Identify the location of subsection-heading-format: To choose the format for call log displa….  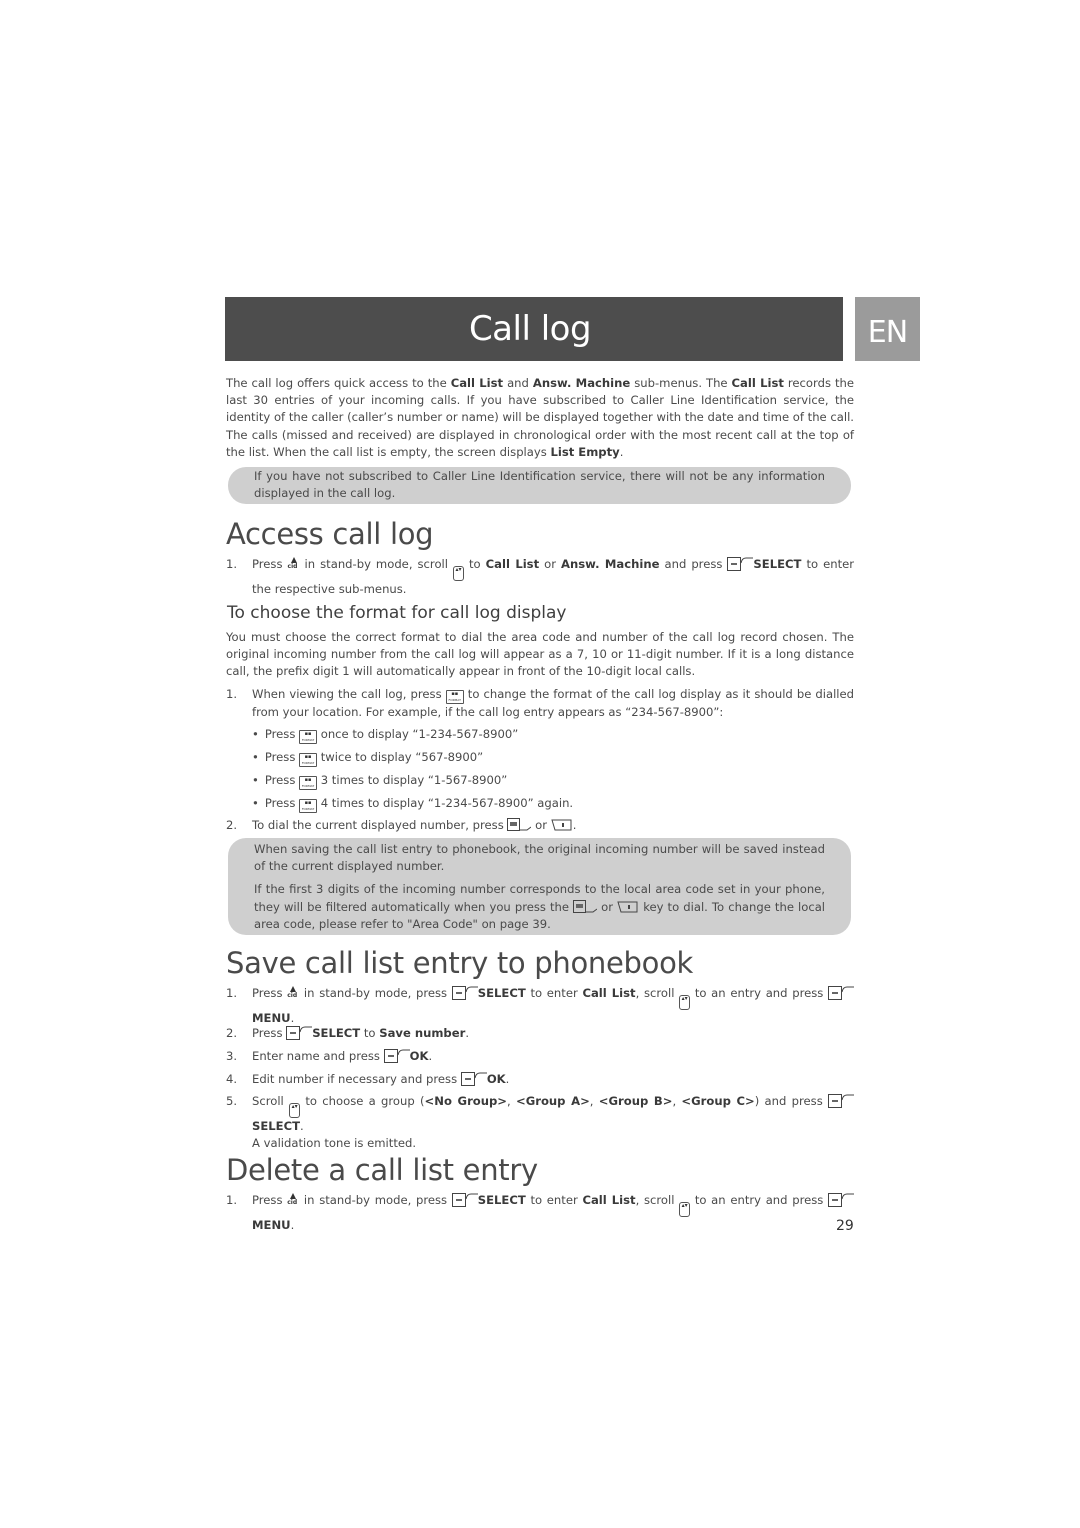
(397, 613).